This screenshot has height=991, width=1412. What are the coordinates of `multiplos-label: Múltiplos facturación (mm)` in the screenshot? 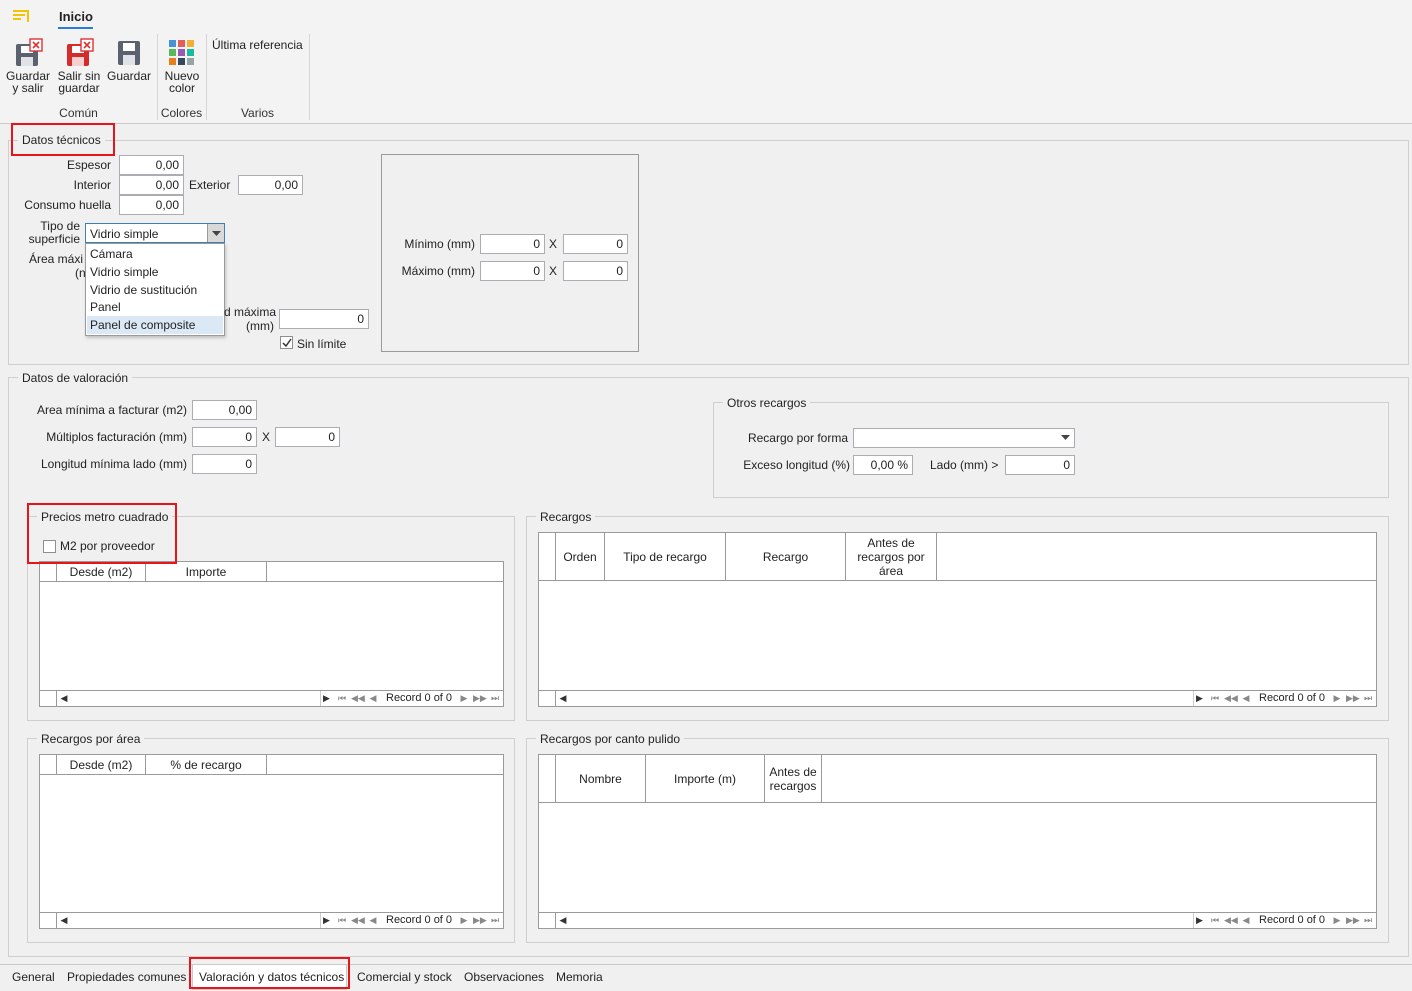 It's located at (116, 437).